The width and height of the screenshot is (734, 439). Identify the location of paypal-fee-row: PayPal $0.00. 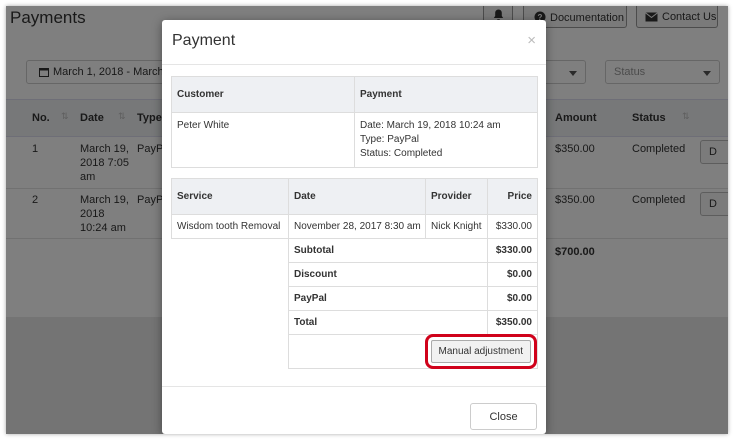
(355, 298).